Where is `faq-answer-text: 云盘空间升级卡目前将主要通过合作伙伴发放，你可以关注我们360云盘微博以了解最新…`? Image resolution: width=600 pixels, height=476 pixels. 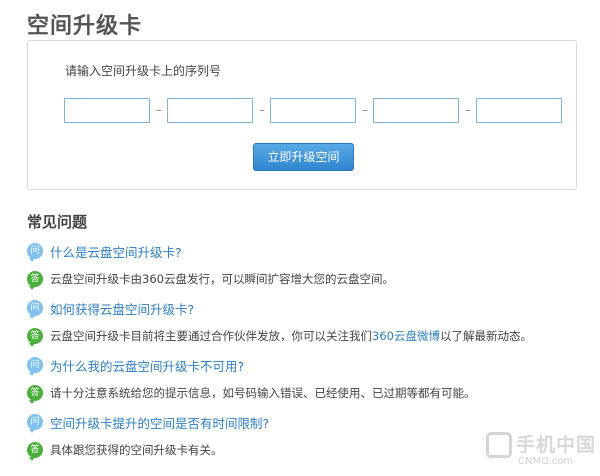 faq-answer-text: 云盘空间升级卡目前将主要通过合作伙伴发放，你可以关注我们360云盘微博以了解最新… is located at coordinates (291, 336).